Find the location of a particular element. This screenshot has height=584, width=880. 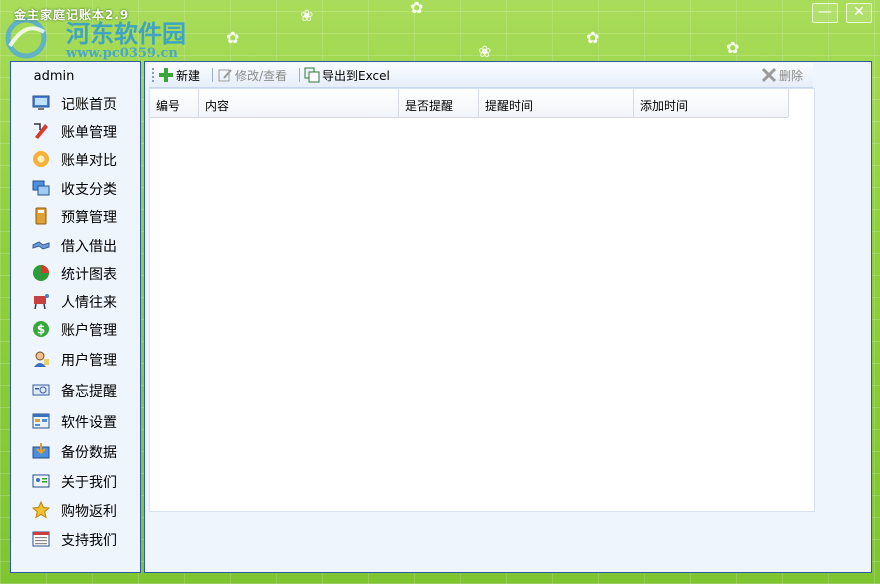

sidebar-item-label: 统计图表 is located at coordinates (89, 275).